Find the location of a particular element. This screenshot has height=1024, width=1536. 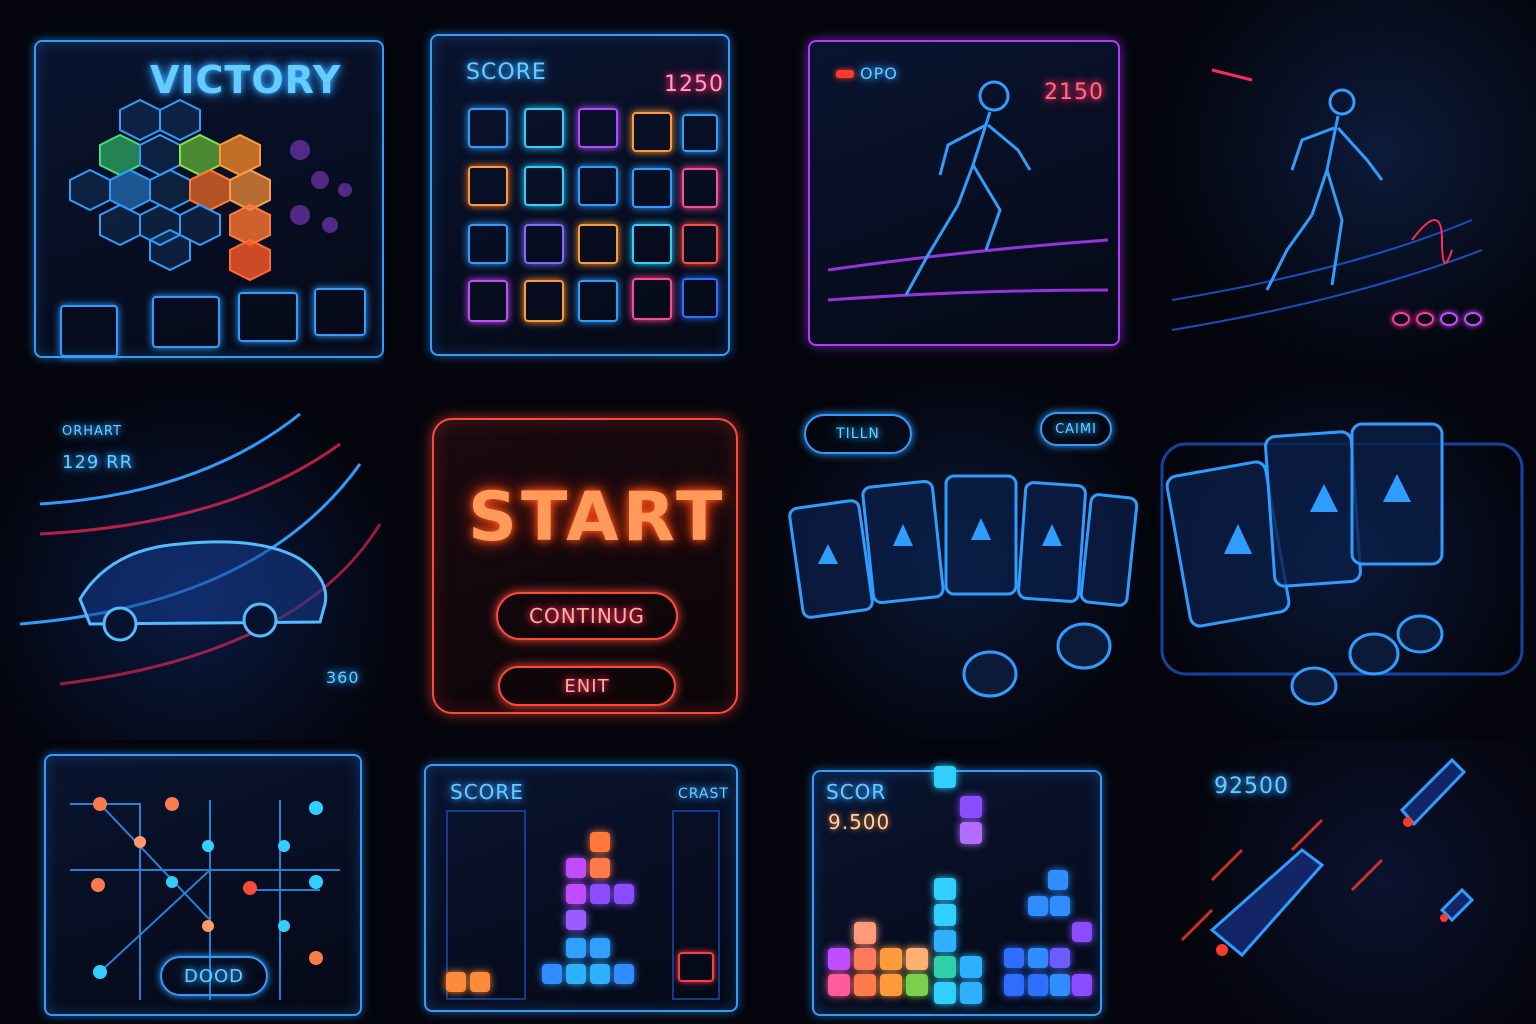

start-title: START is located at coordinates (597, 517).